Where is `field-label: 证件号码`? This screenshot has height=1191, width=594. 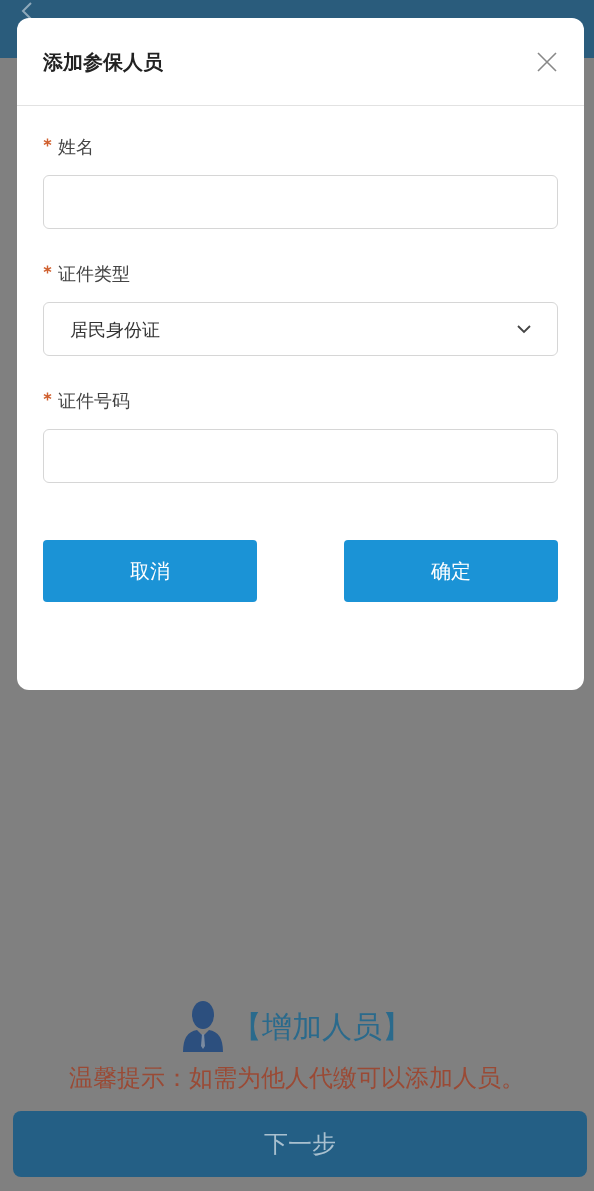
field-label: 证件号码 is located at coordinates (94, 400).